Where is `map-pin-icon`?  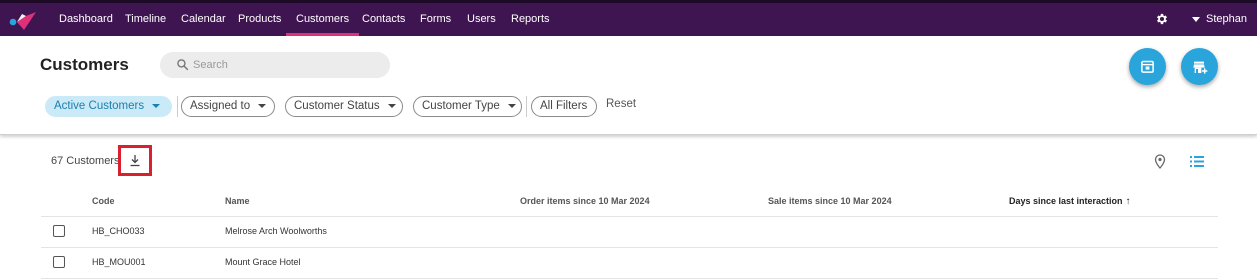 map-pin-icon is located at coordinates (1160, 161).